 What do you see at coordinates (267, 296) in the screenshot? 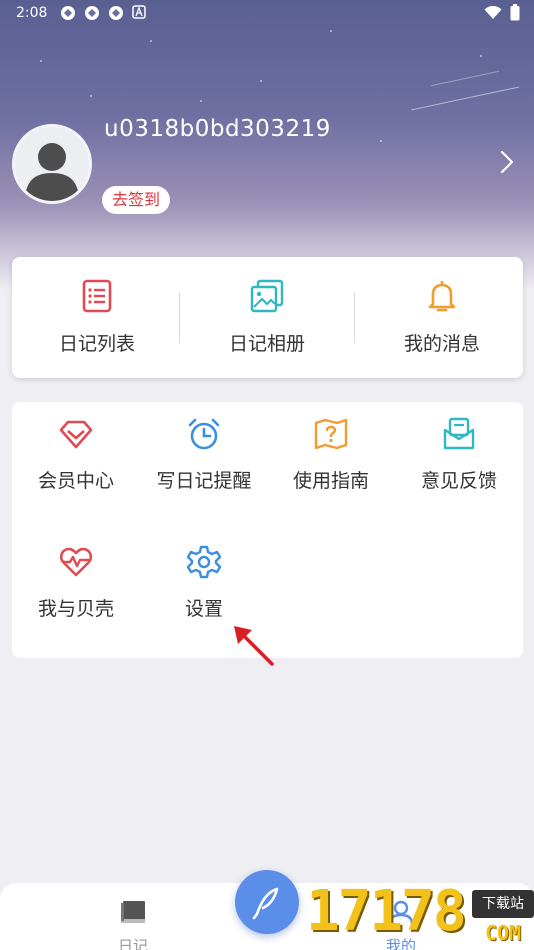
I see `photo-album-icon` at bounding box center [267, 296].